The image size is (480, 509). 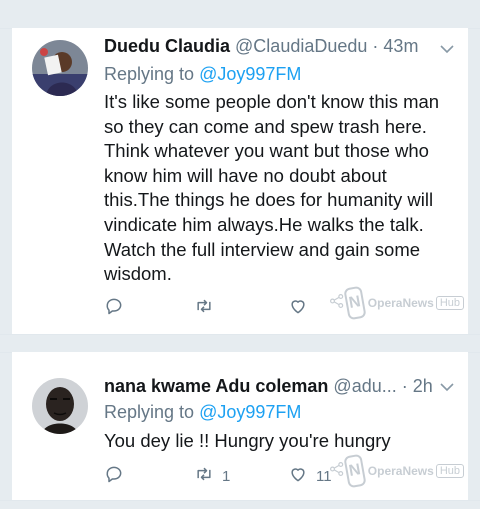 What do you see at coordinates (247, 440) in the screenshot?
I see `tweet-text: You dey lie !! Hungry you're hungry` at bounding box center [247, 440].